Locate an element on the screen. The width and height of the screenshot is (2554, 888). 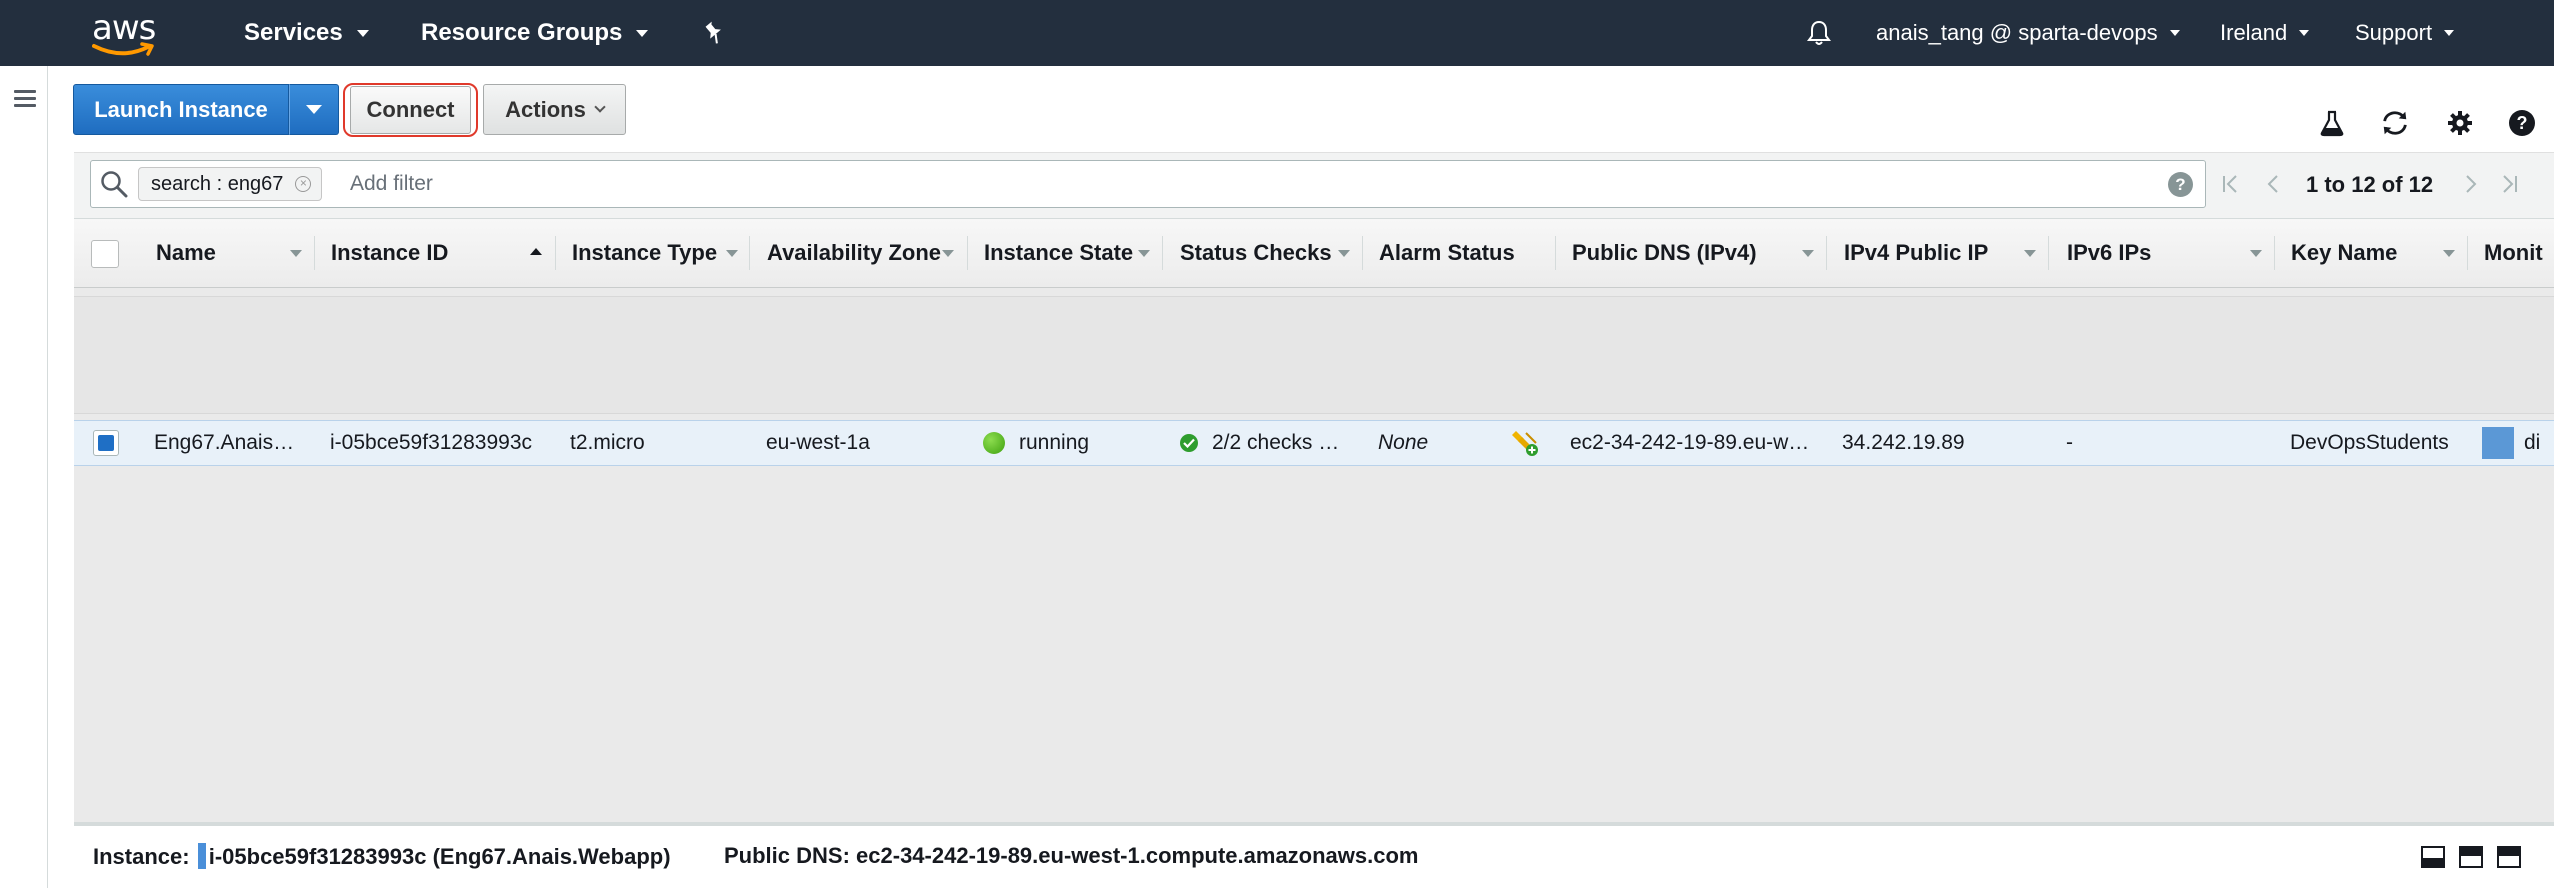
help-icon: ? is located at coordinates (2522, 123).